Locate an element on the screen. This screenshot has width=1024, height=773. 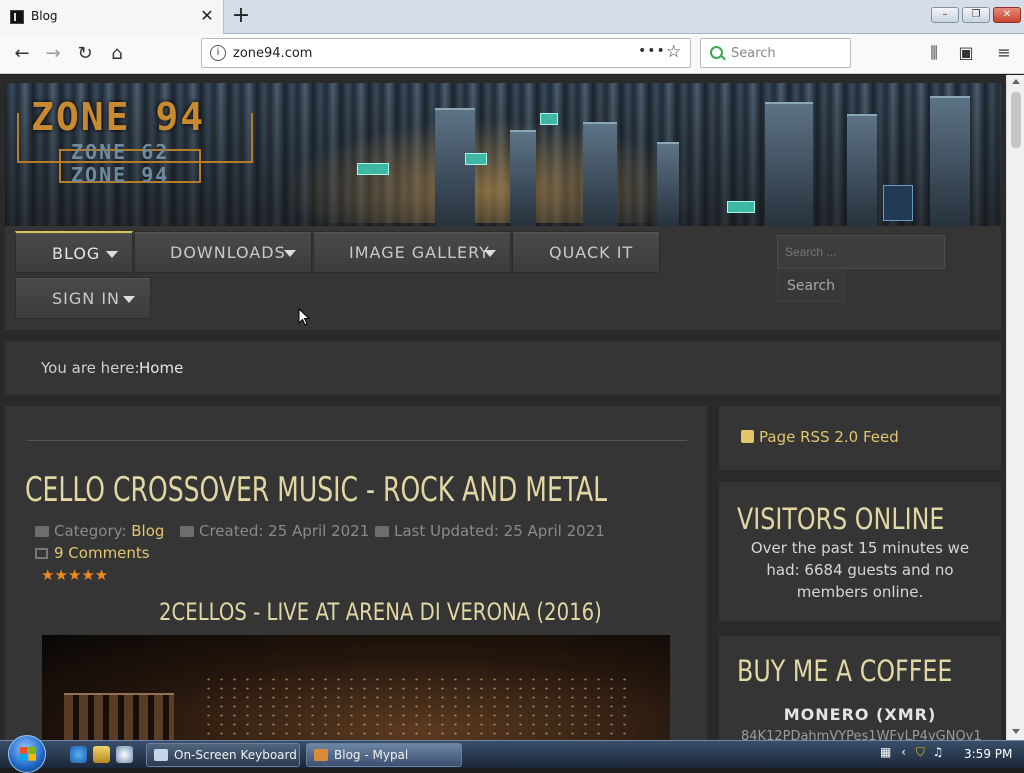
rating-stars: ★★★★★ is located at coordinates (74, 575).